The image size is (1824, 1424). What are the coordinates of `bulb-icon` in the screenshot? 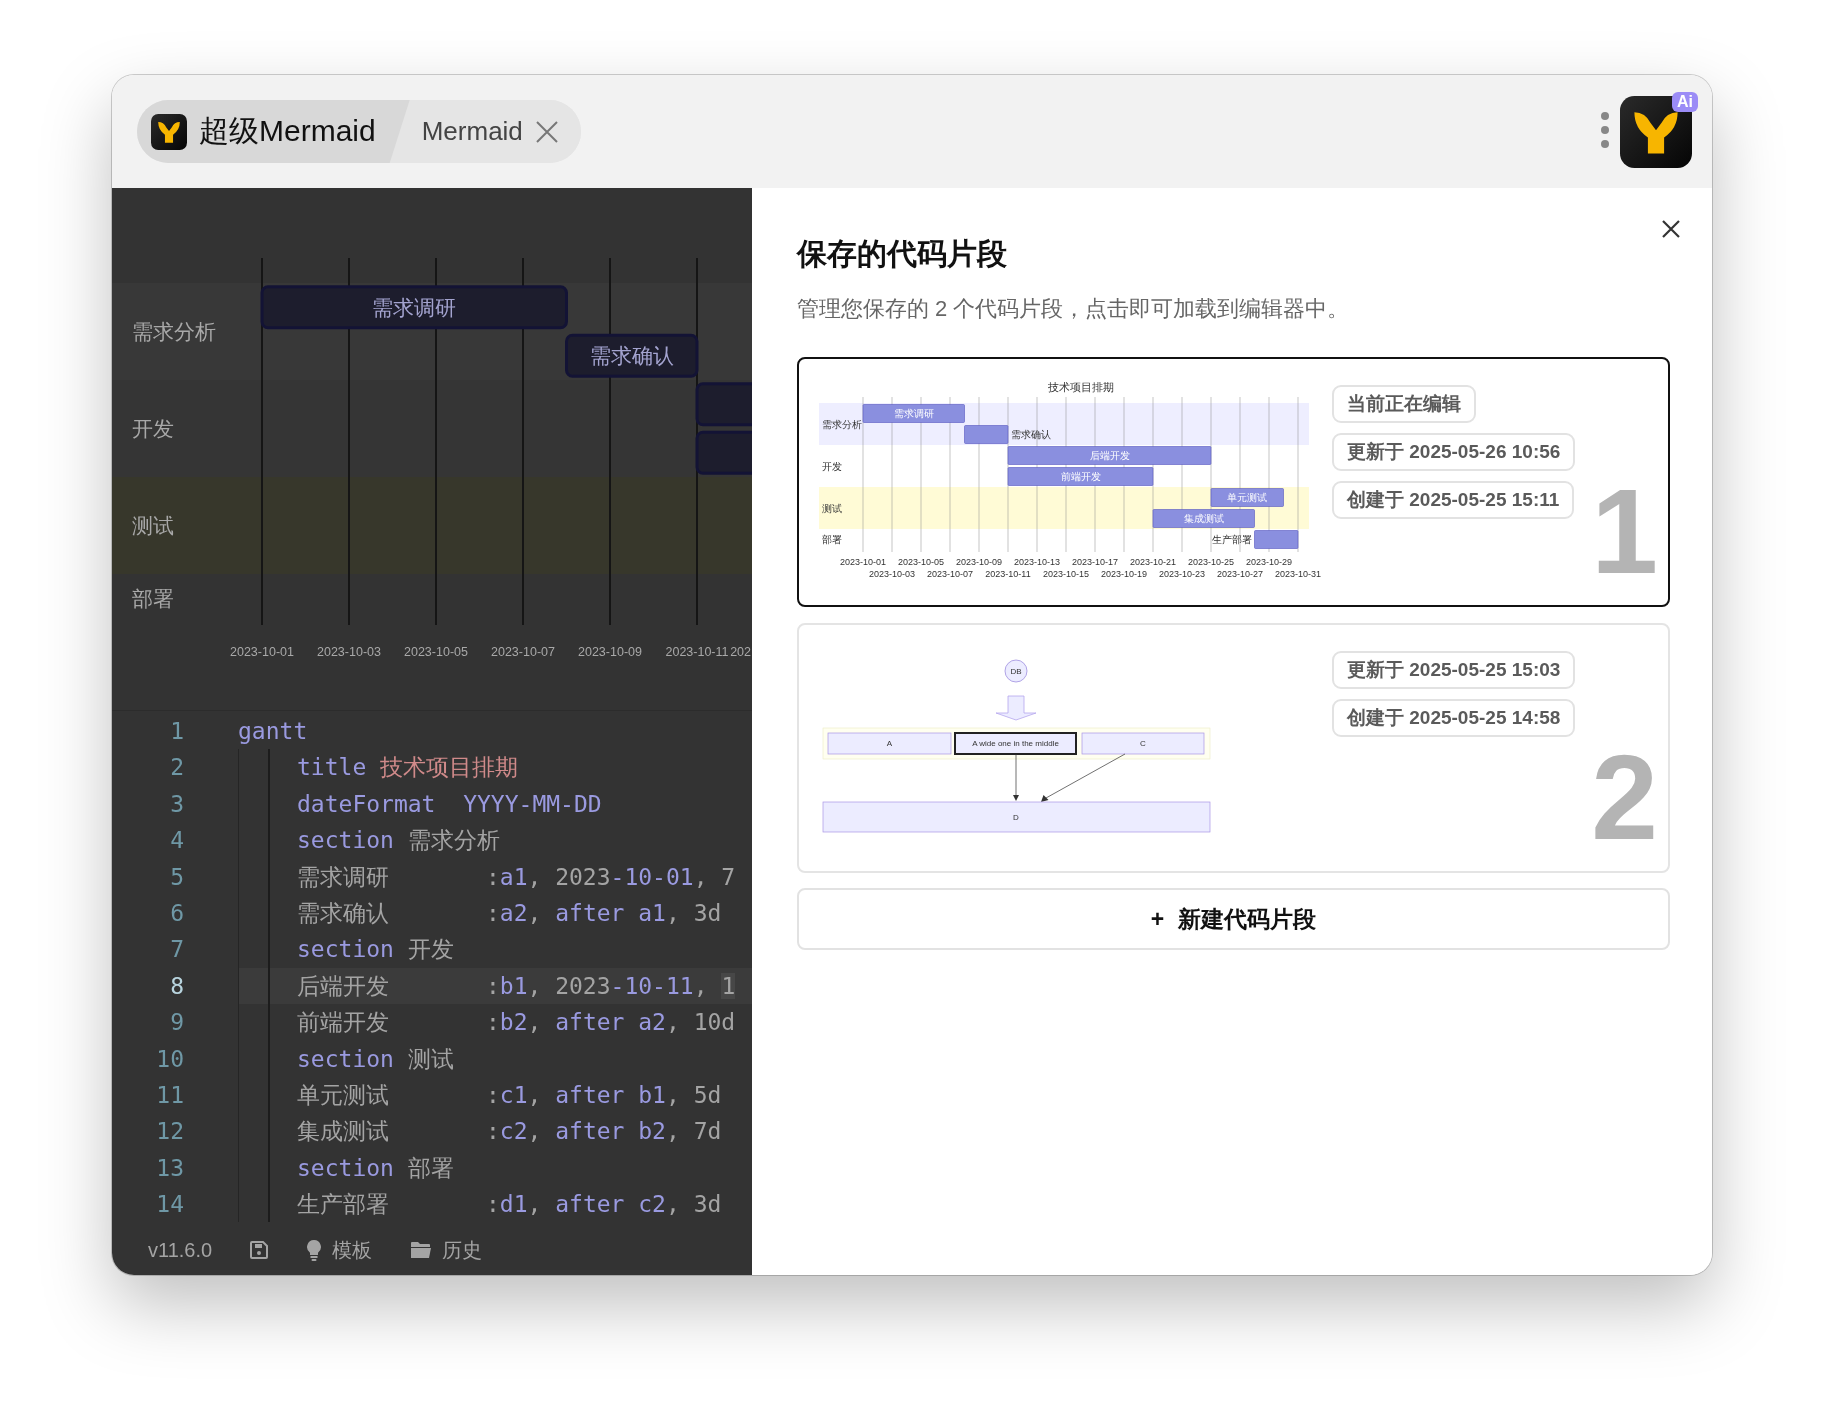 It's located at (314, 1250).